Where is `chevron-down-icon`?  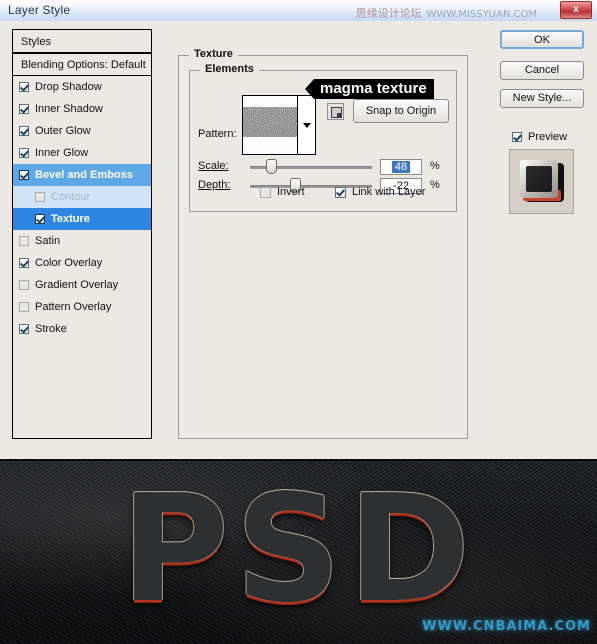 chevron-down-icon is located at coordinates (306, 125).